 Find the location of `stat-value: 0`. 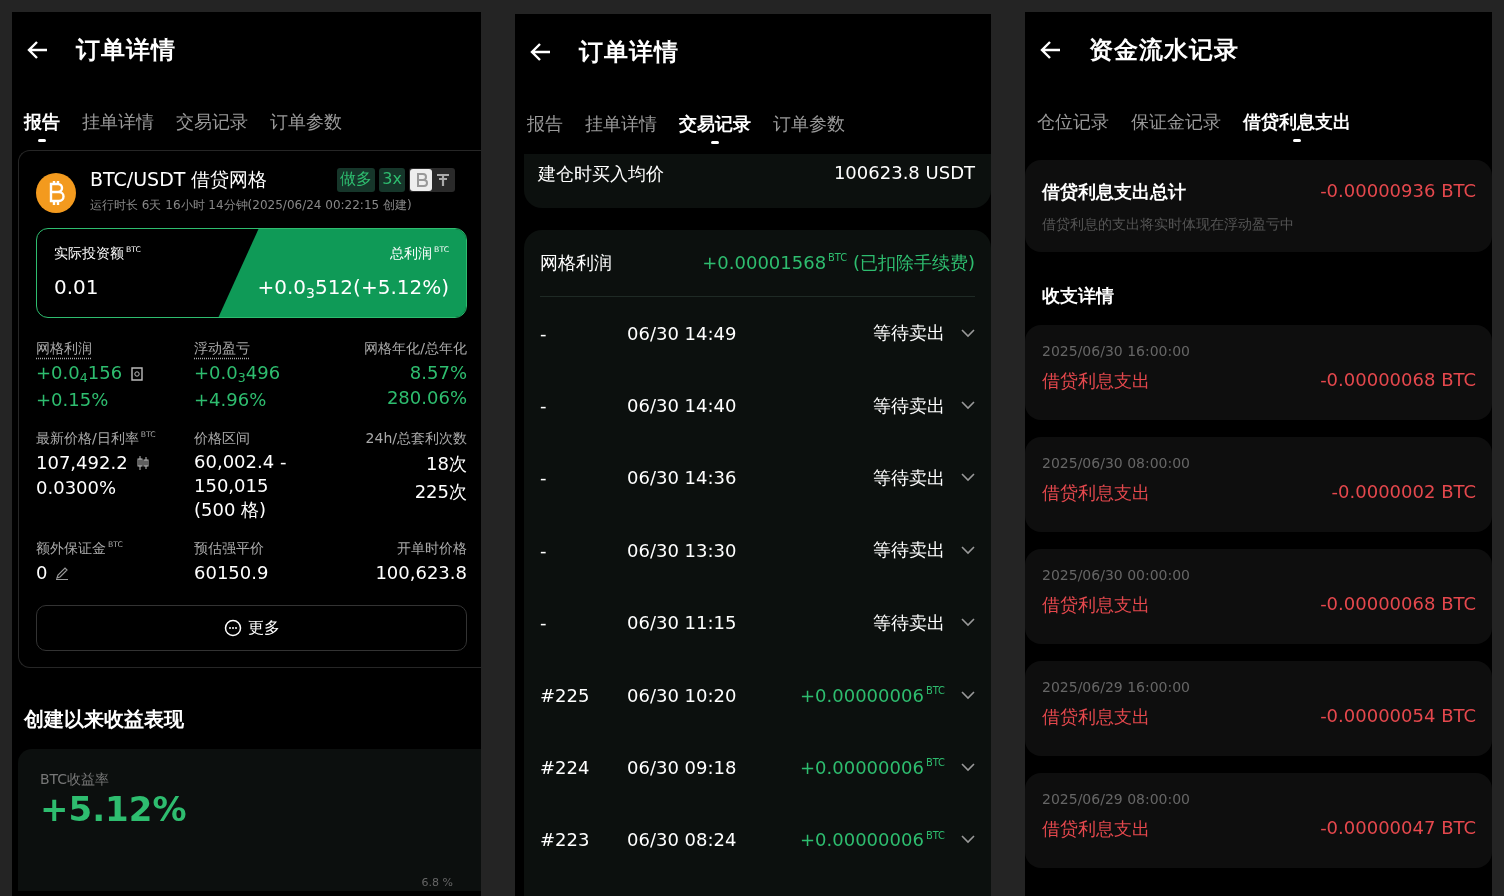

stat-value: 0 is located at coordinates (42, 573).